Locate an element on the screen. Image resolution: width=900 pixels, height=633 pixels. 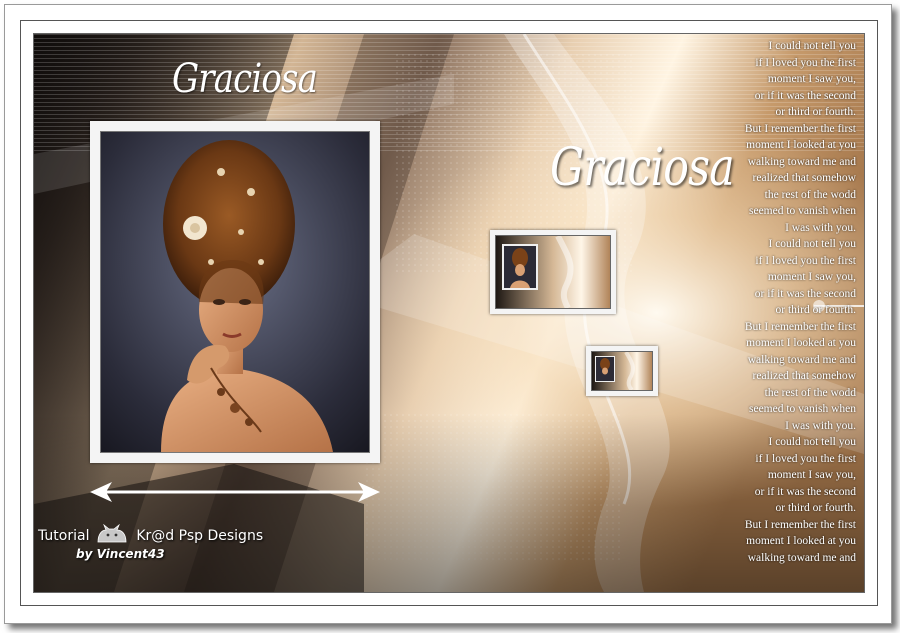
thumbnail-small-image is located at coordinates (622, 371).